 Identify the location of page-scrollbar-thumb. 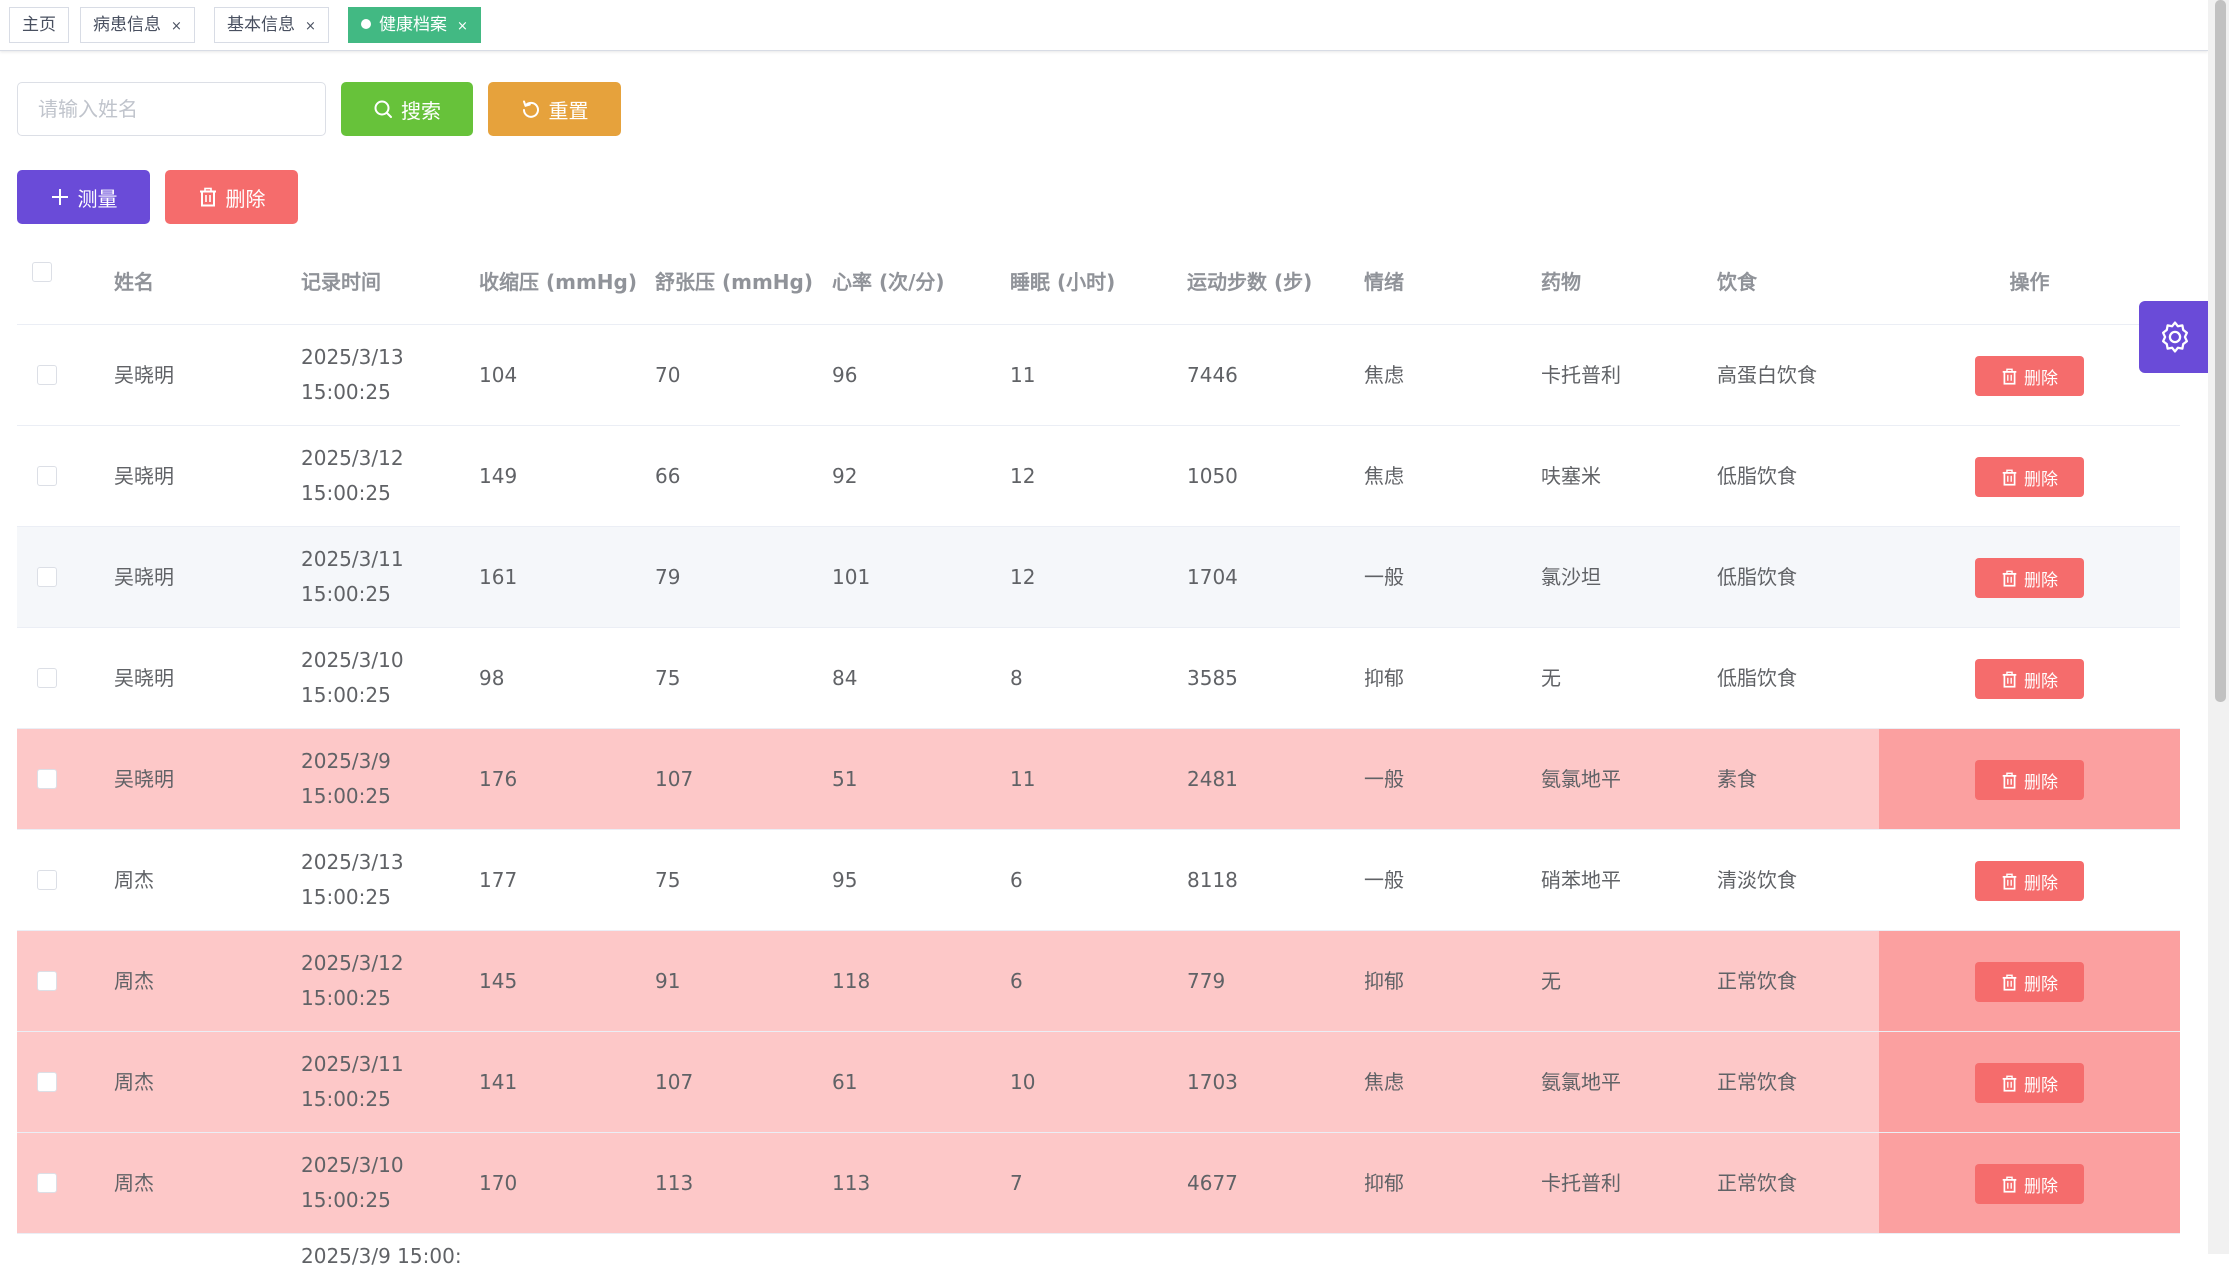
(2220, 351).